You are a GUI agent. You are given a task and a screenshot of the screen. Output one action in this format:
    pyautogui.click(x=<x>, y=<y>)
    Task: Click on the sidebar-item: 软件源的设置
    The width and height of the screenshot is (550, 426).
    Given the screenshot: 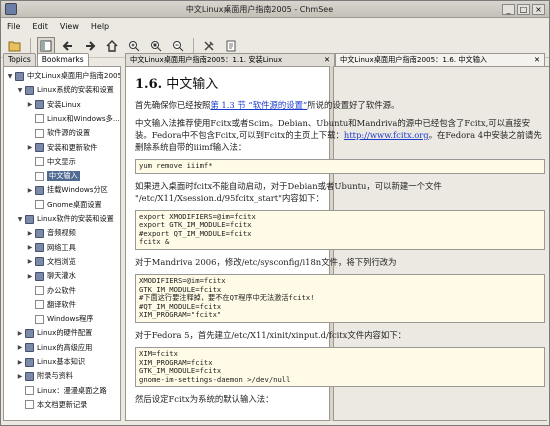 What is the action you would take?
    pyautogui.click(x=58, y=133)
    